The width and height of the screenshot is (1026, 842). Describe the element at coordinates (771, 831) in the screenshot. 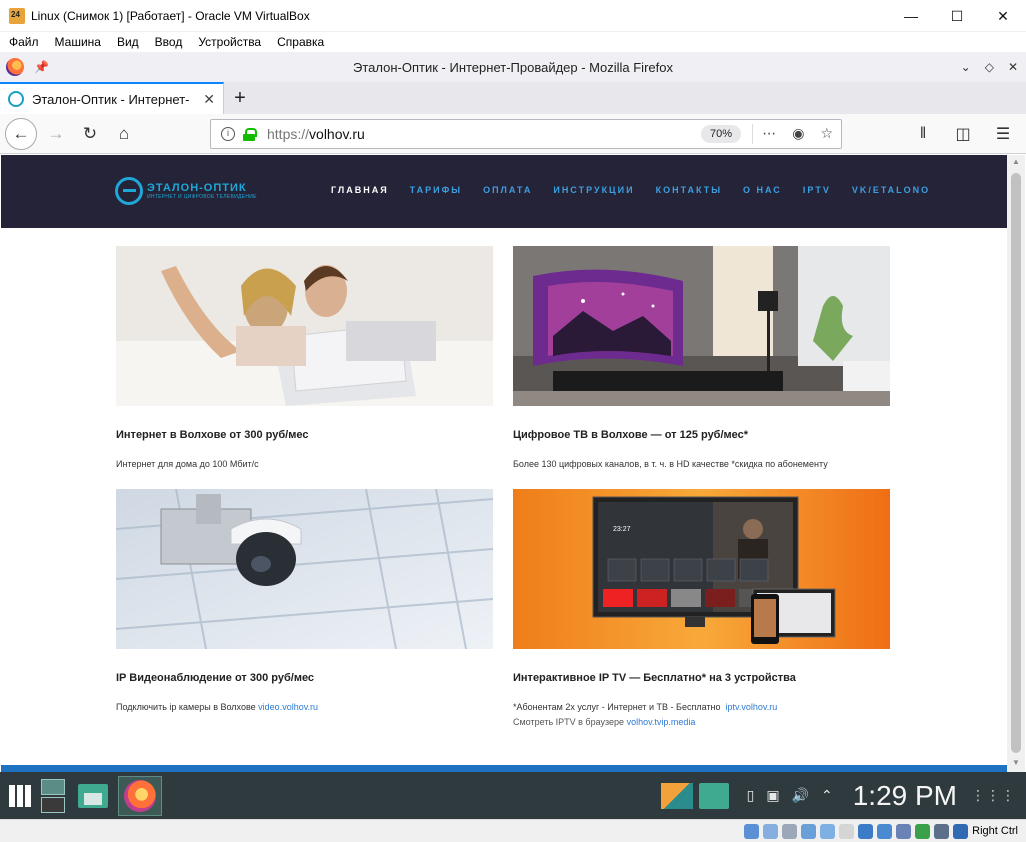

I see `optical-drive-icon` at that location.